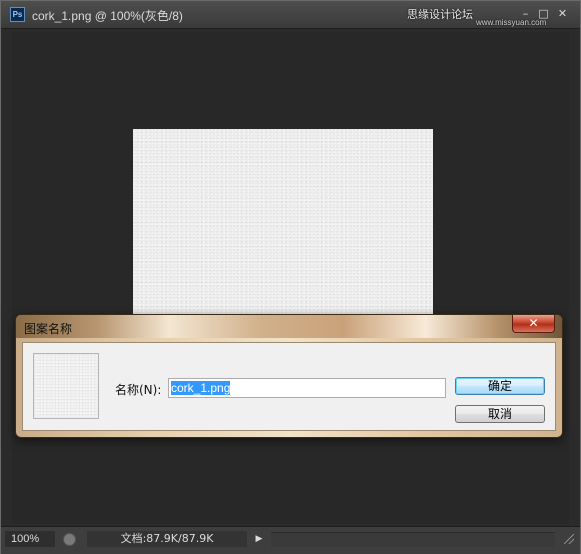  I want to click on horizontal-scrollbar, so click(413, 539).